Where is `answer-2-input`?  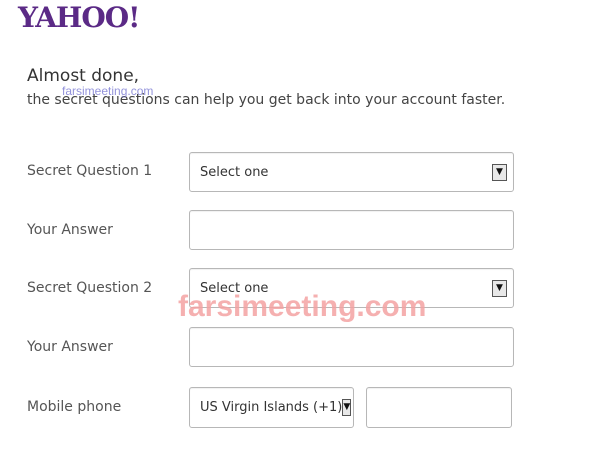 answer-2-input is located at coordinates (351, 347).